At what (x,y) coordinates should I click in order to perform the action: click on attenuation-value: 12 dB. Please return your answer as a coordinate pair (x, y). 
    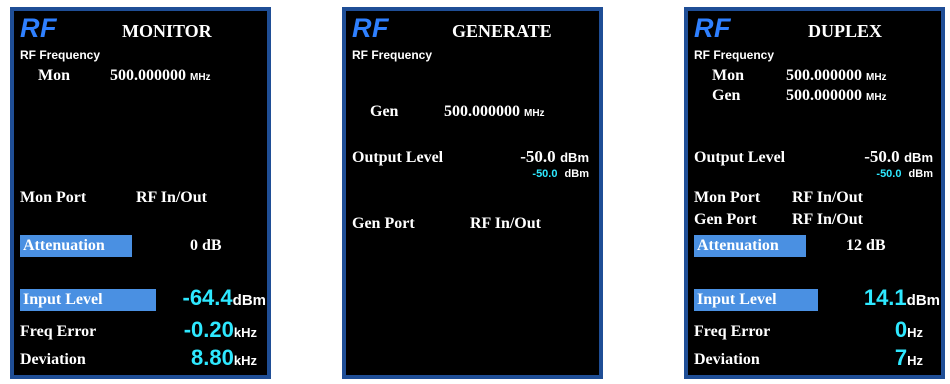
    Looking at the image, I should click on (866, 246).